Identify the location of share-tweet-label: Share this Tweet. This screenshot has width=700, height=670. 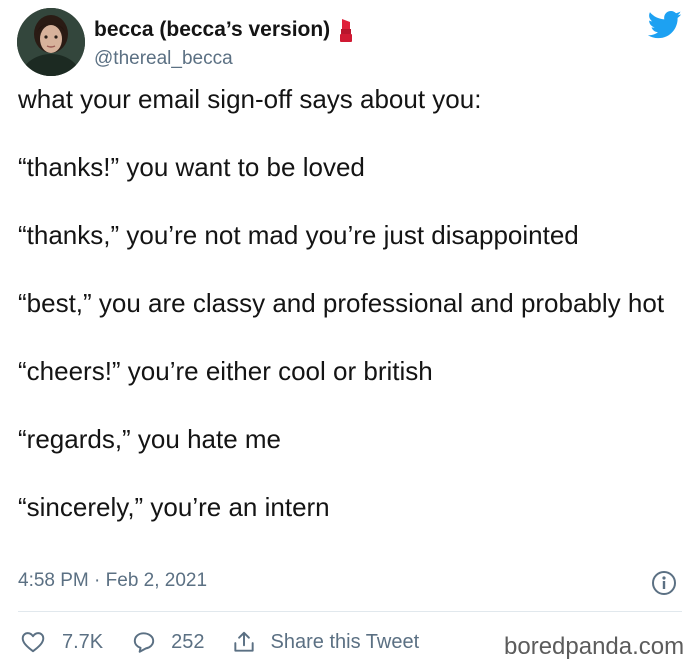
(345, 641).